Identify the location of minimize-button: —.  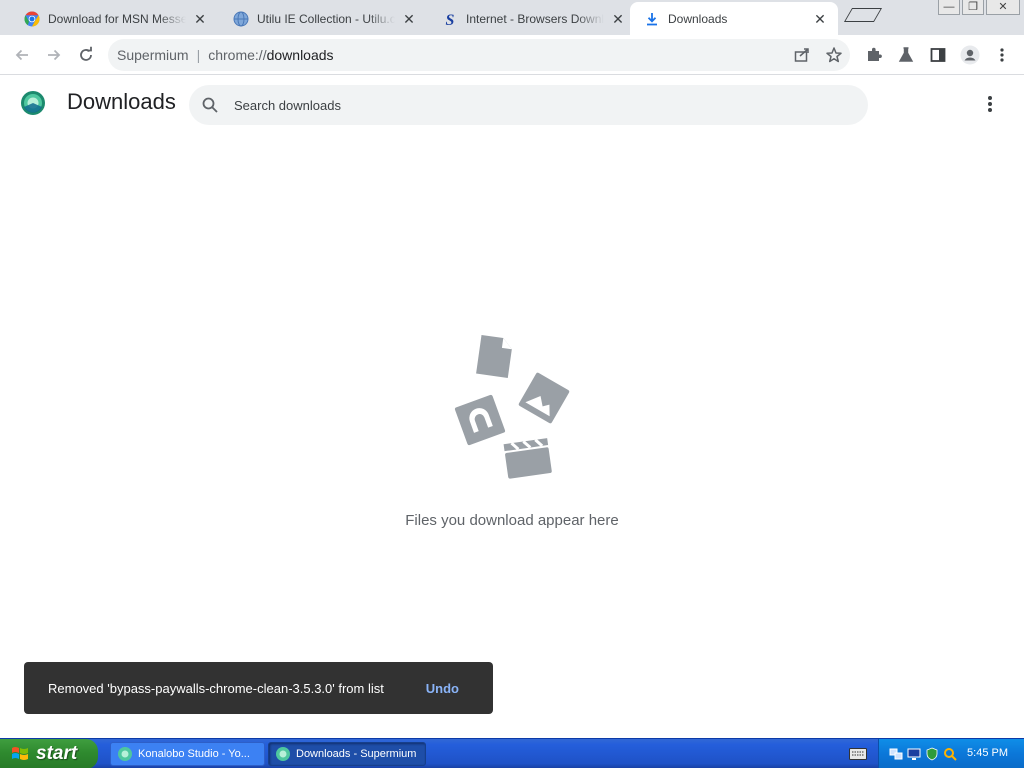
(949, 7).